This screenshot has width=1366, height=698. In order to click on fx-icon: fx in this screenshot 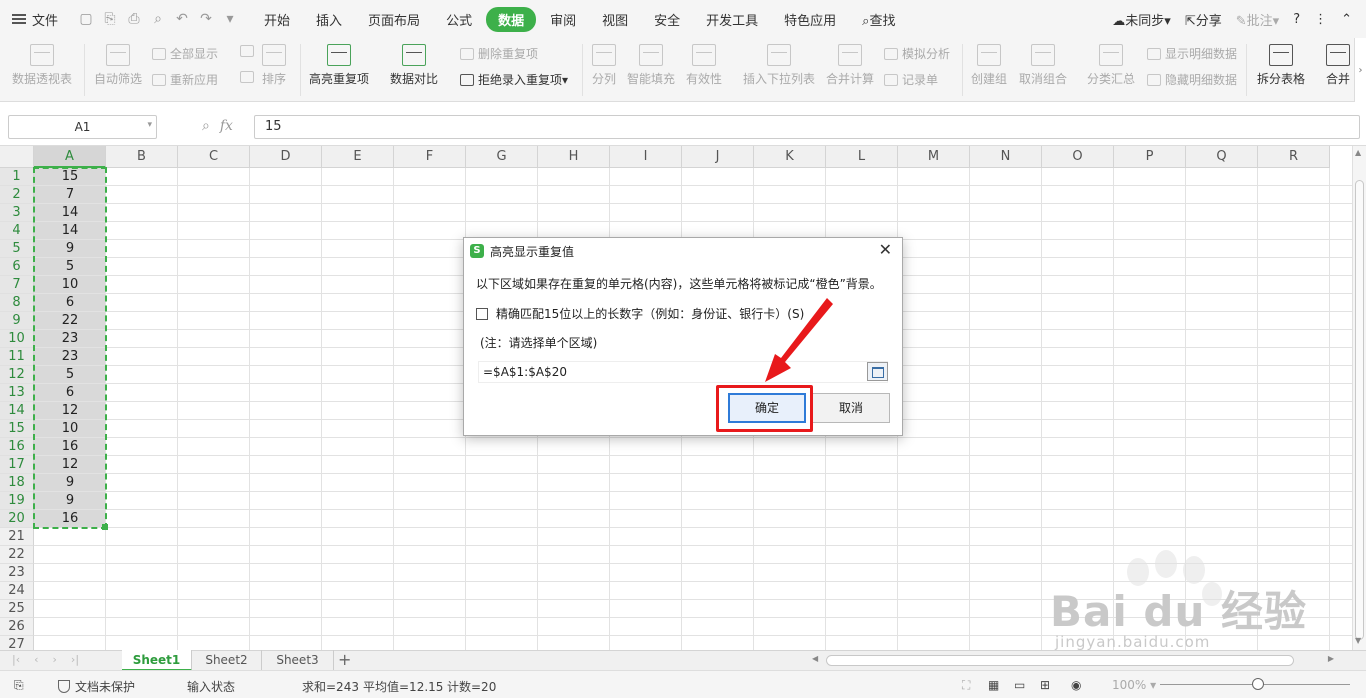, I will do `click(226, 126)`.